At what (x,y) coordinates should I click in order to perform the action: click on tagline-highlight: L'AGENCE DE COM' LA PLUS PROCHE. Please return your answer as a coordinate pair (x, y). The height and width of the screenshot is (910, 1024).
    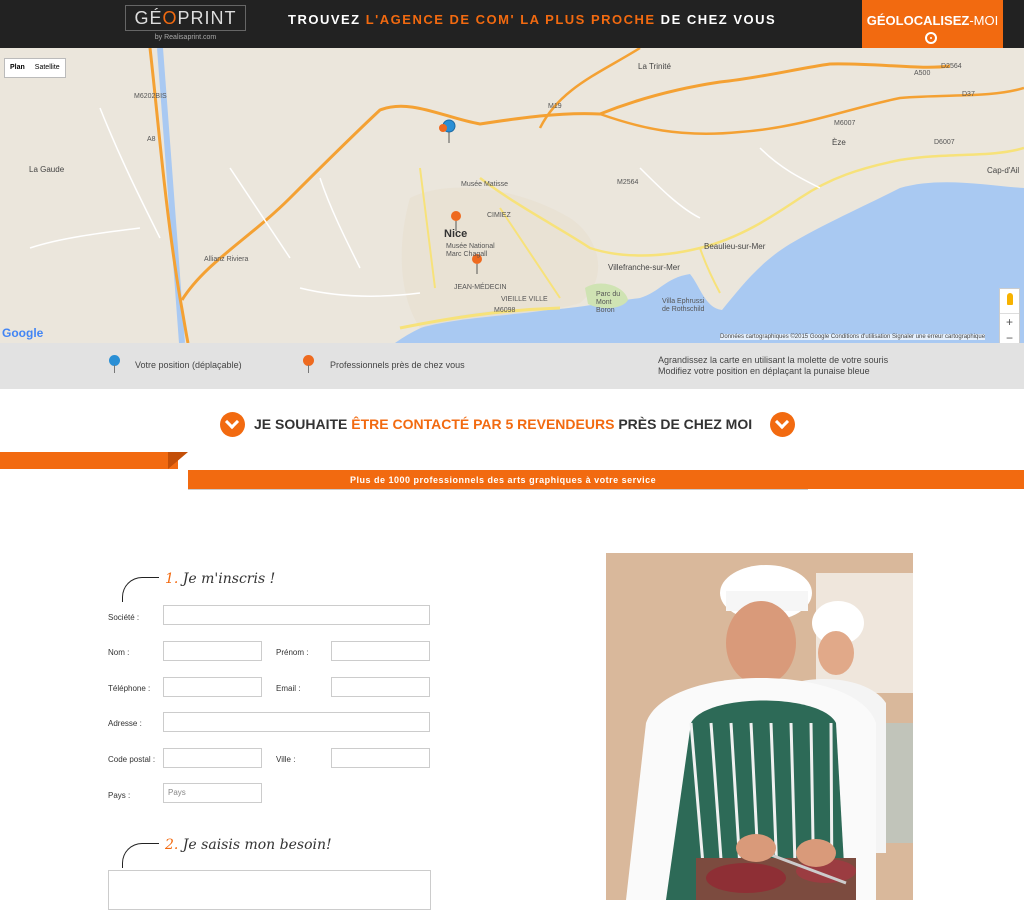
    Looking at the image, I should click on (510, 19).